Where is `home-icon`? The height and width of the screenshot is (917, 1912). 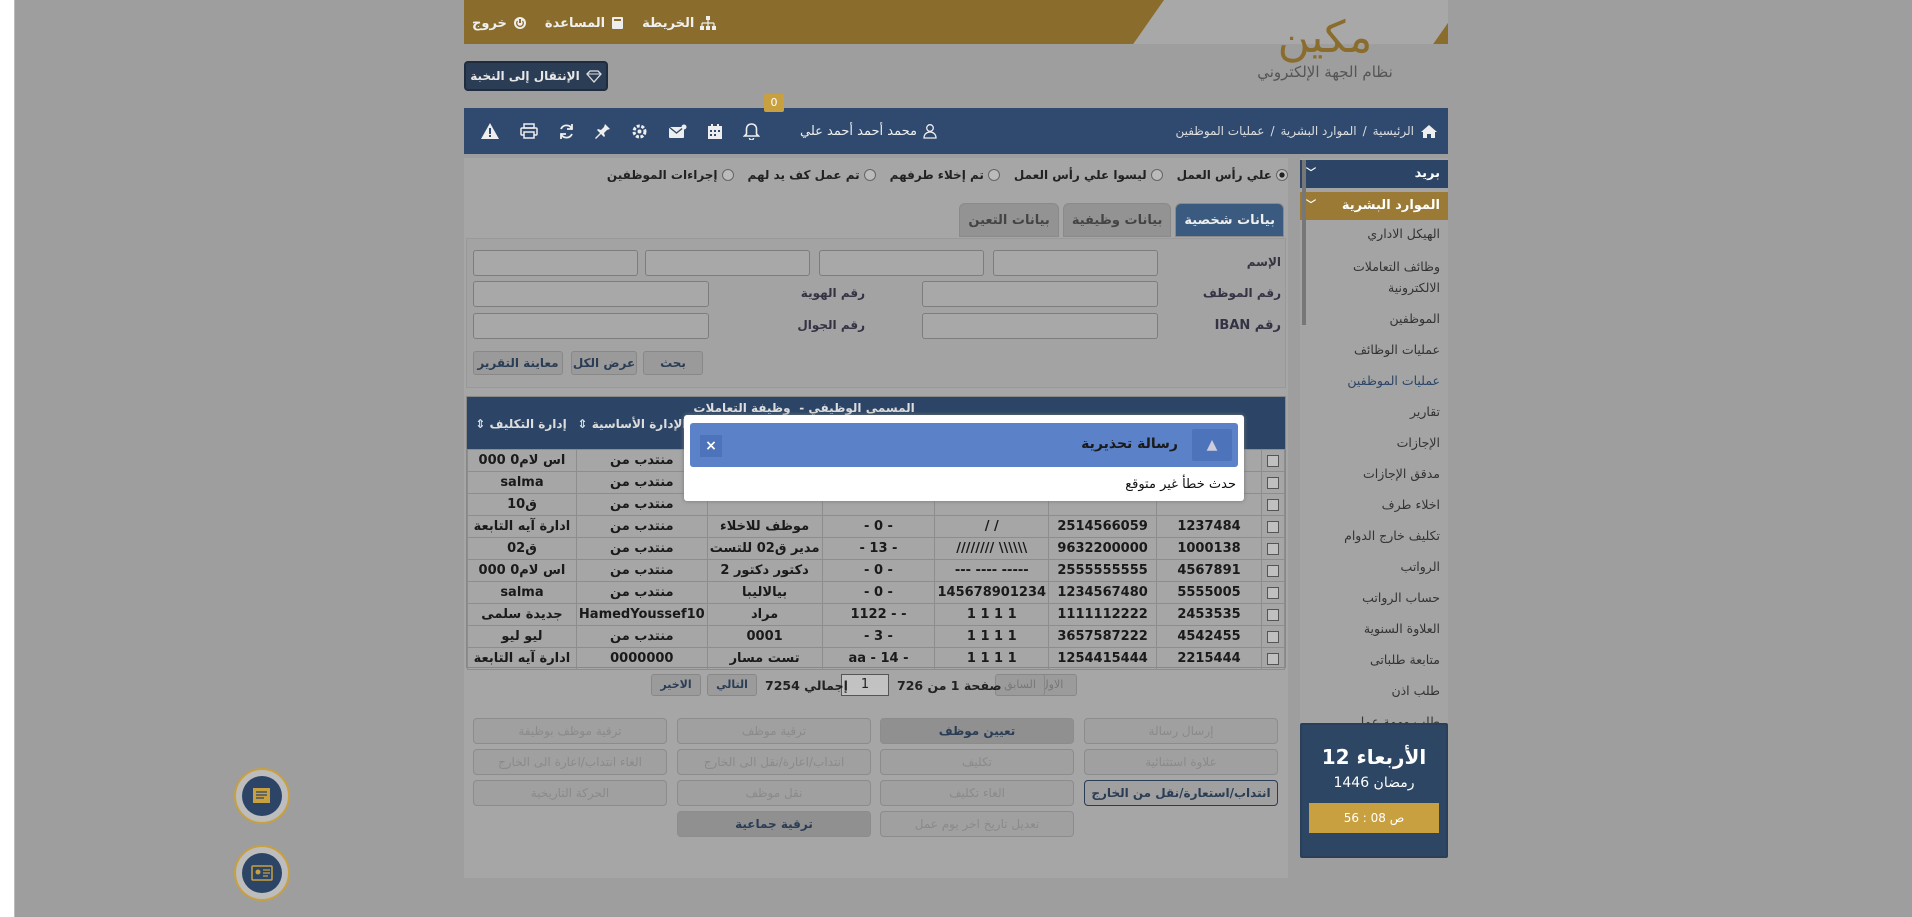 home-icon is located at coordinates (1429, 131).